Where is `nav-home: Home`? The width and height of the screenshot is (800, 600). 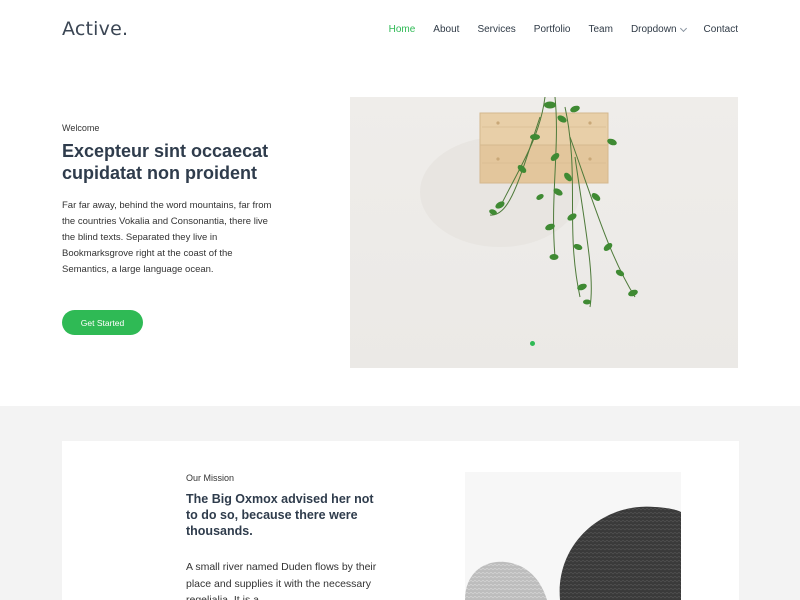 nav-home: Home is located at coordinates (402, 29).